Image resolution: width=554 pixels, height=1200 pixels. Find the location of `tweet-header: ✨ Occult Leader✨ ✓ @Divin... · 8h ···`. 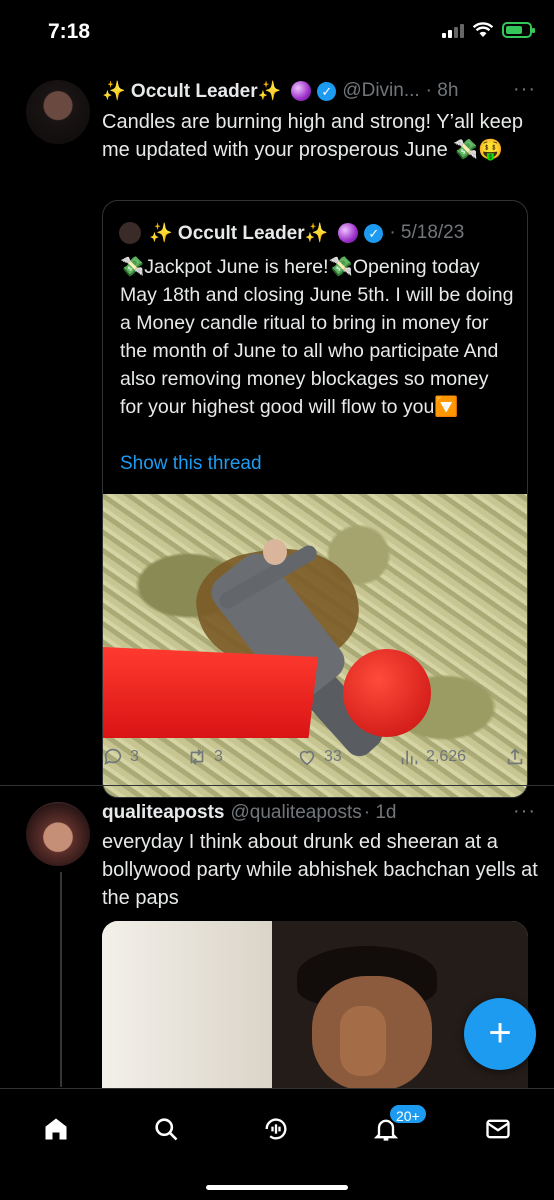

tweet-header: ✨ Occult Leader✨ ✓ @Divin... · 8h ··· is located at coordinates (319, 91).